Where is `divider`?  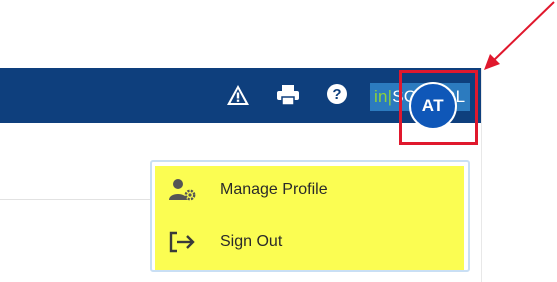 divider is located at coordinates (75, 199).